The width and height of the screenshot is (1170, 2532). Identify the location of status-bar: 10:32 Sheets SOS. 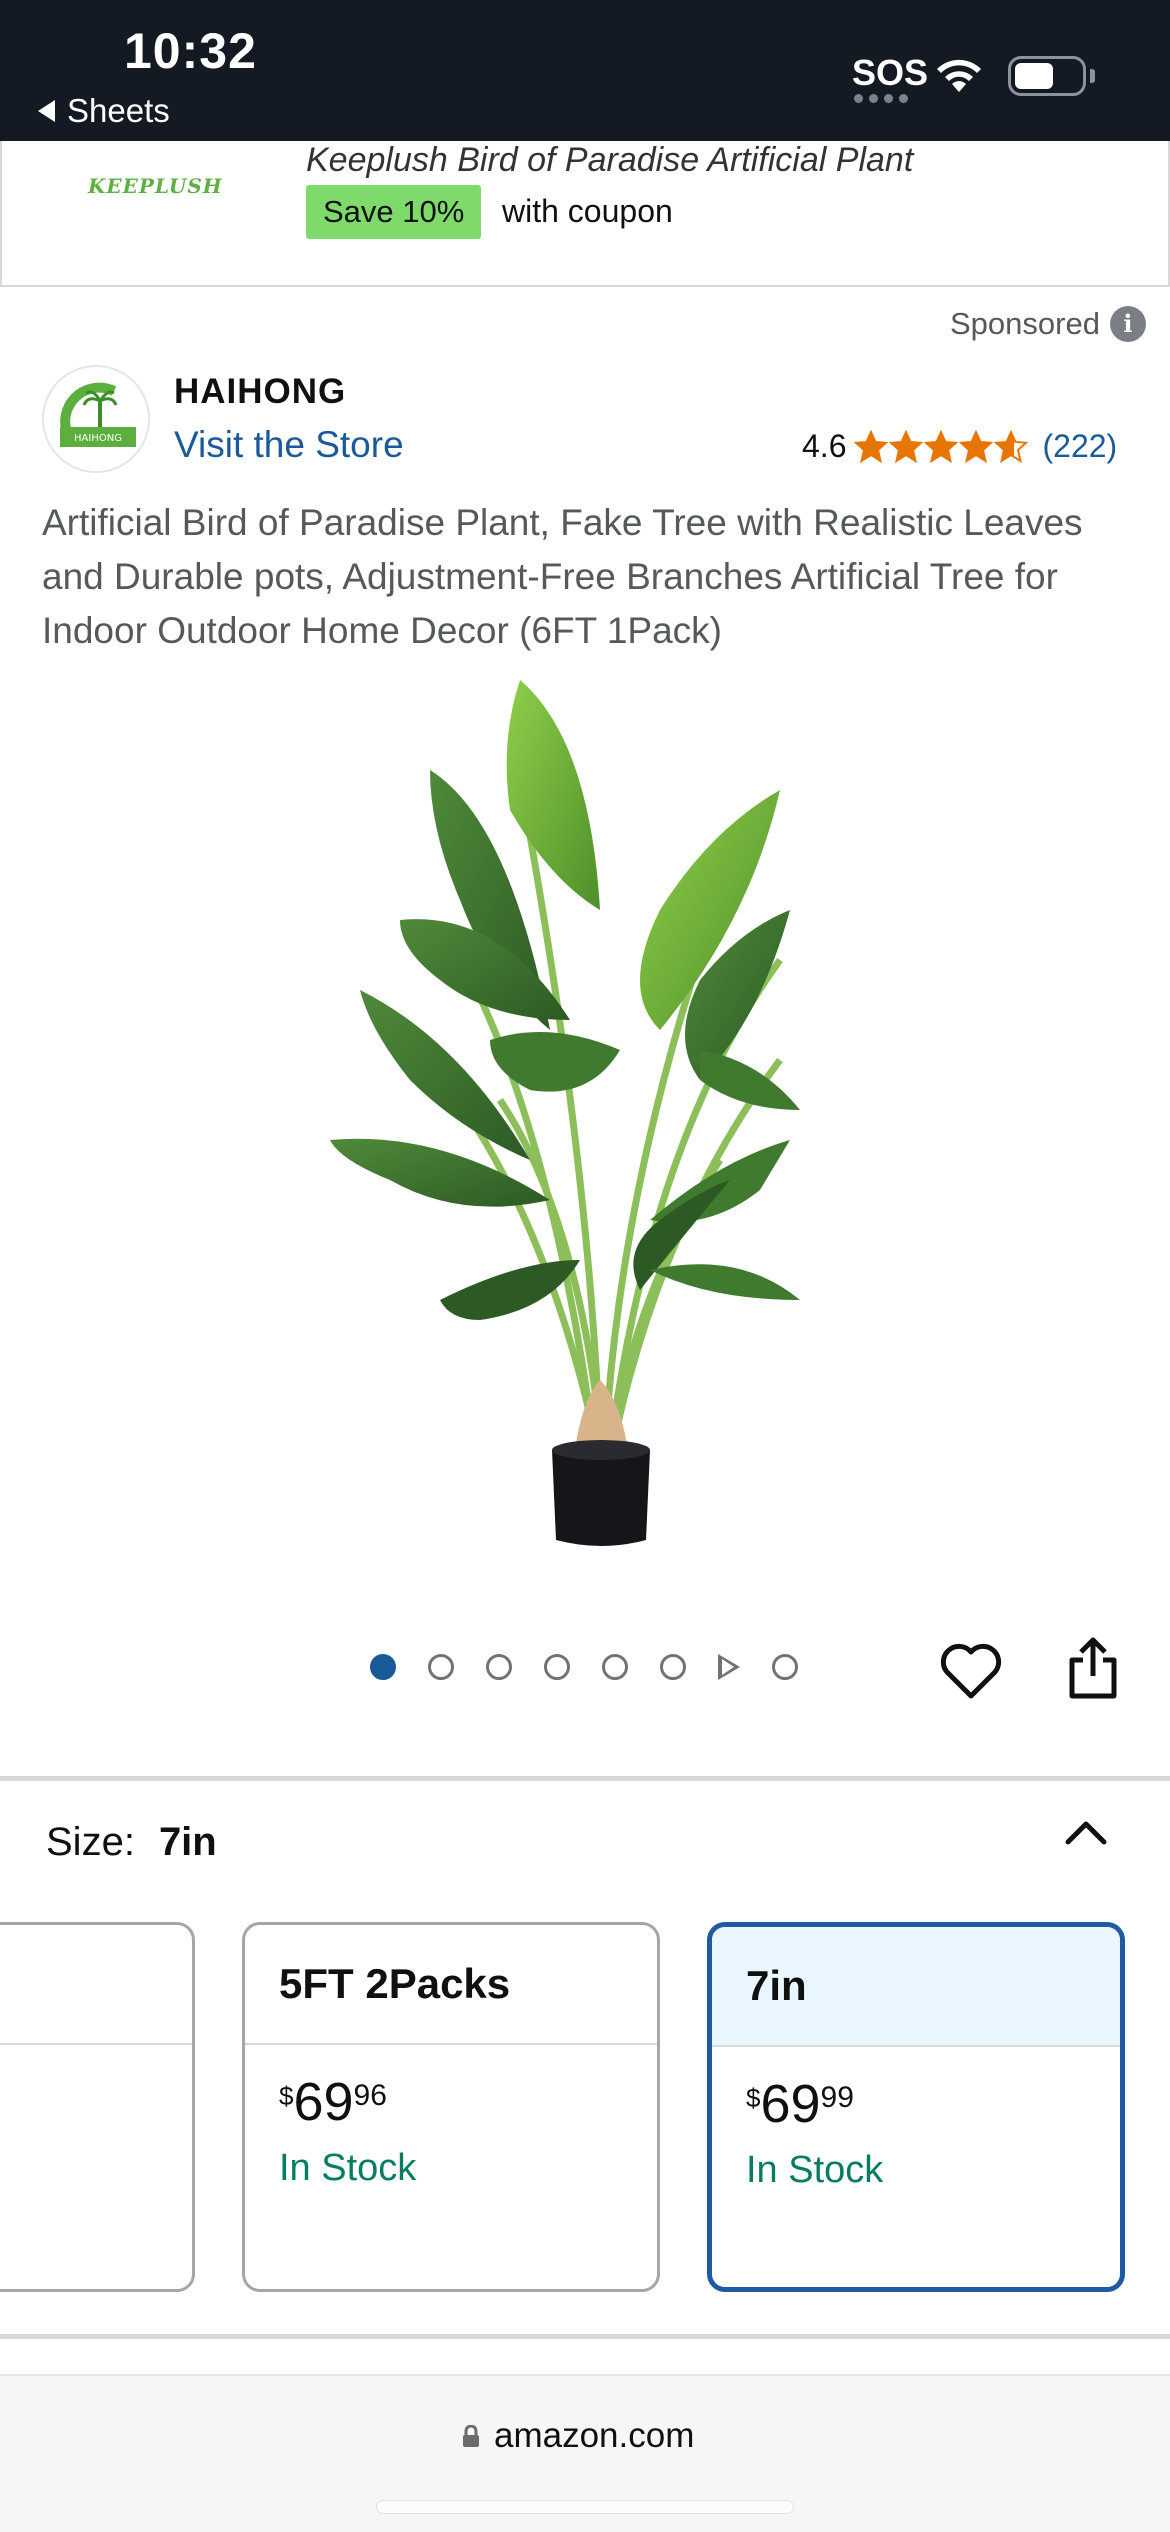
(585, 70).